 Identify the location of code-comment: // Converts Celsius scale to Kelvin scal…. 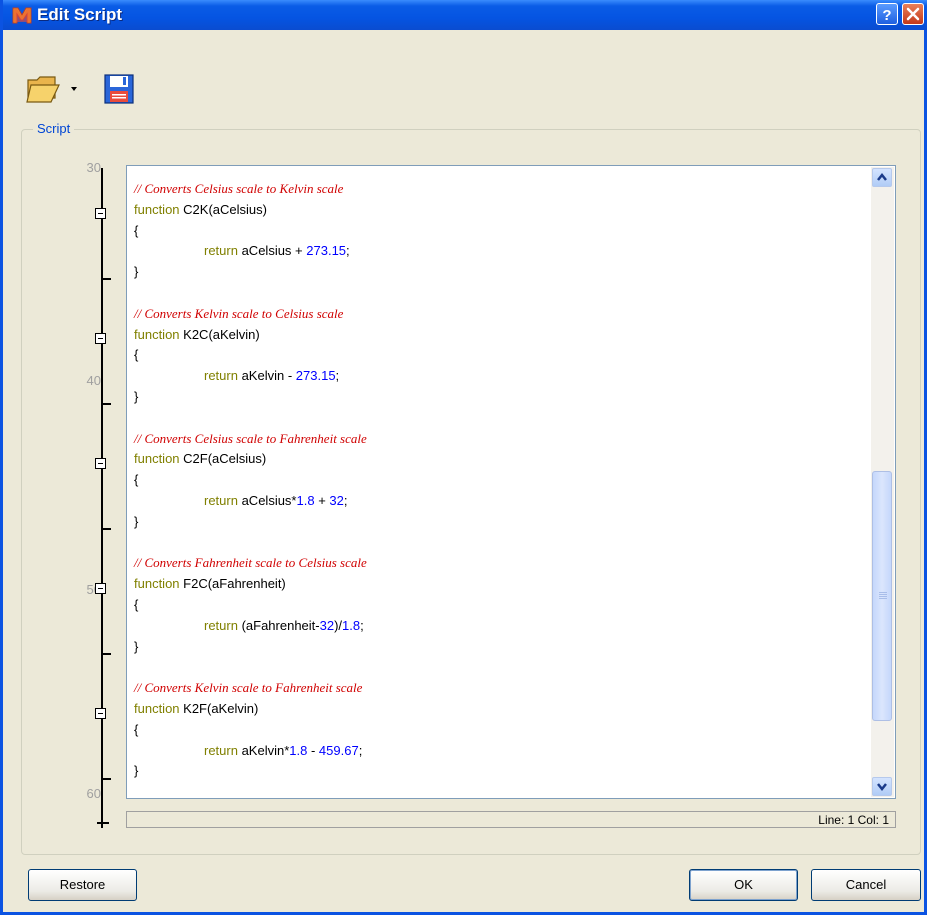
(239, 188).